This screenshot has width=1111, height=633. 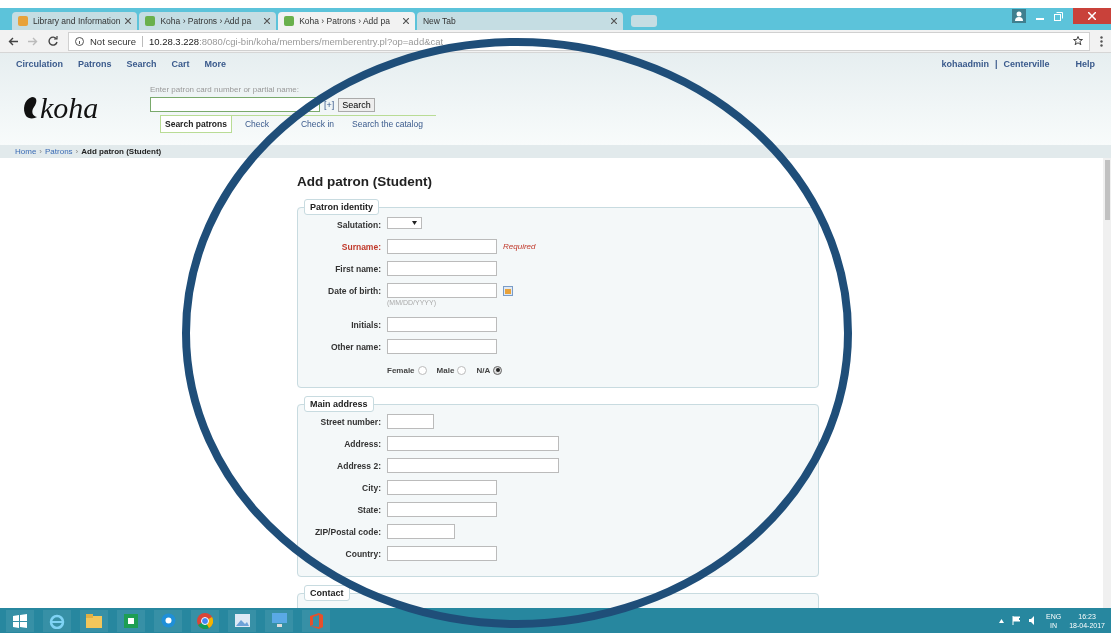 What do you see at coordinates (1107, 383) in the screenshot?
I see `scrollbar` at bounding box center [1107, 383].